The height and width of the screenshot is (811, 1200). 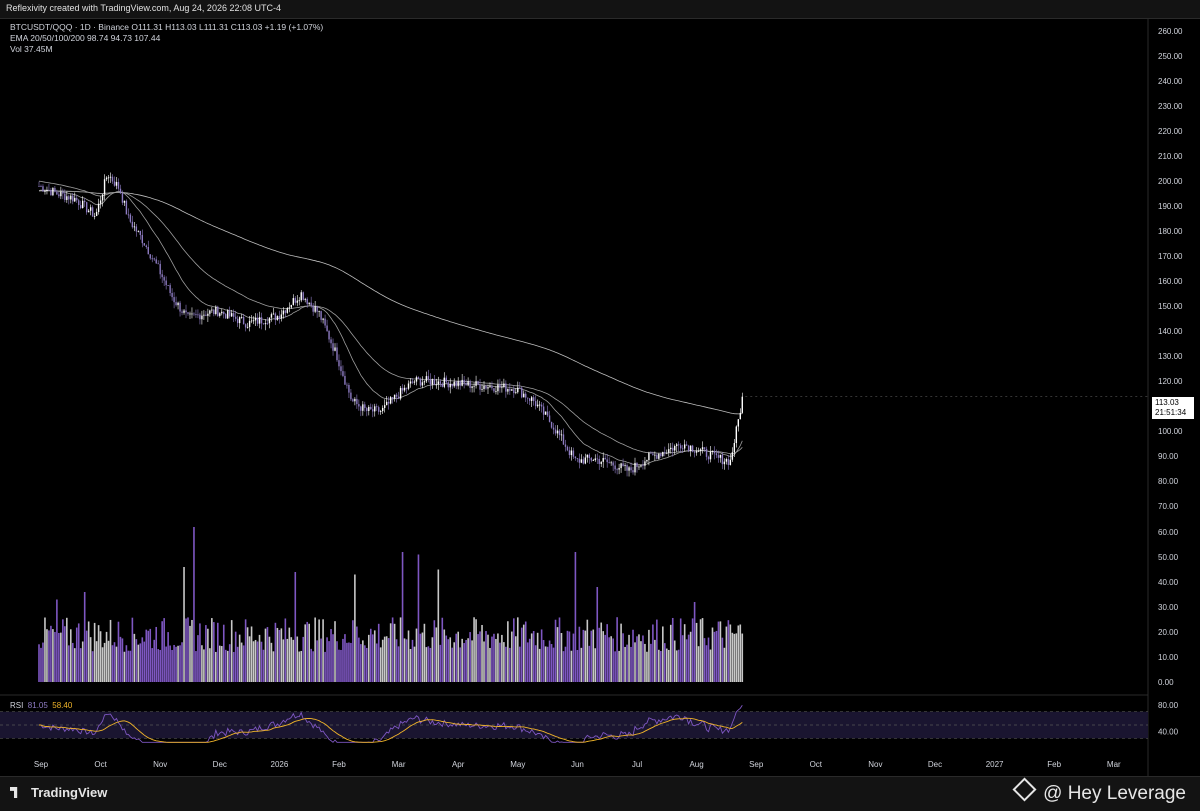 I want to click on volume-axis-tick: 40.00, so click(x=1168, y=582).